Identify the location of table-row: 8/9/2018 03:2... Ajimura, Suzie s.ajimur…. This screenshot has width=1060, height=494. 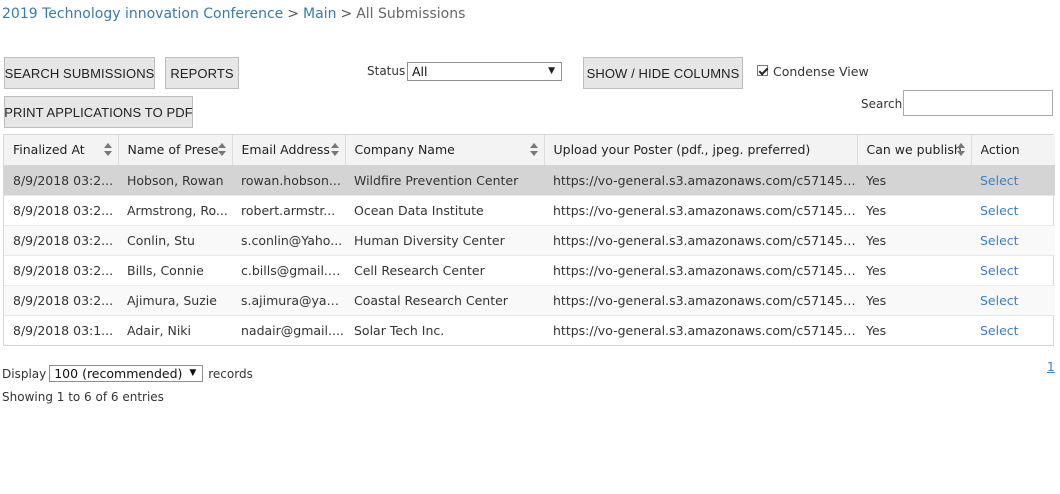
(529, 299).